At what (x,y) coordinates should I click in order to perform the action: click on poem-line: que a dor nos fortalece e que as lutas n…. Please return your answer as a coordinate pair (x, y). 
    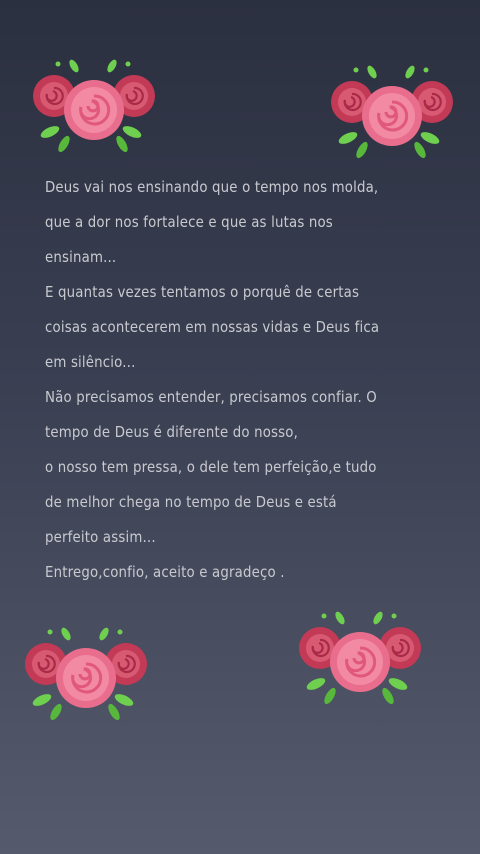
    Looking at the image, I should click on (189, 222).